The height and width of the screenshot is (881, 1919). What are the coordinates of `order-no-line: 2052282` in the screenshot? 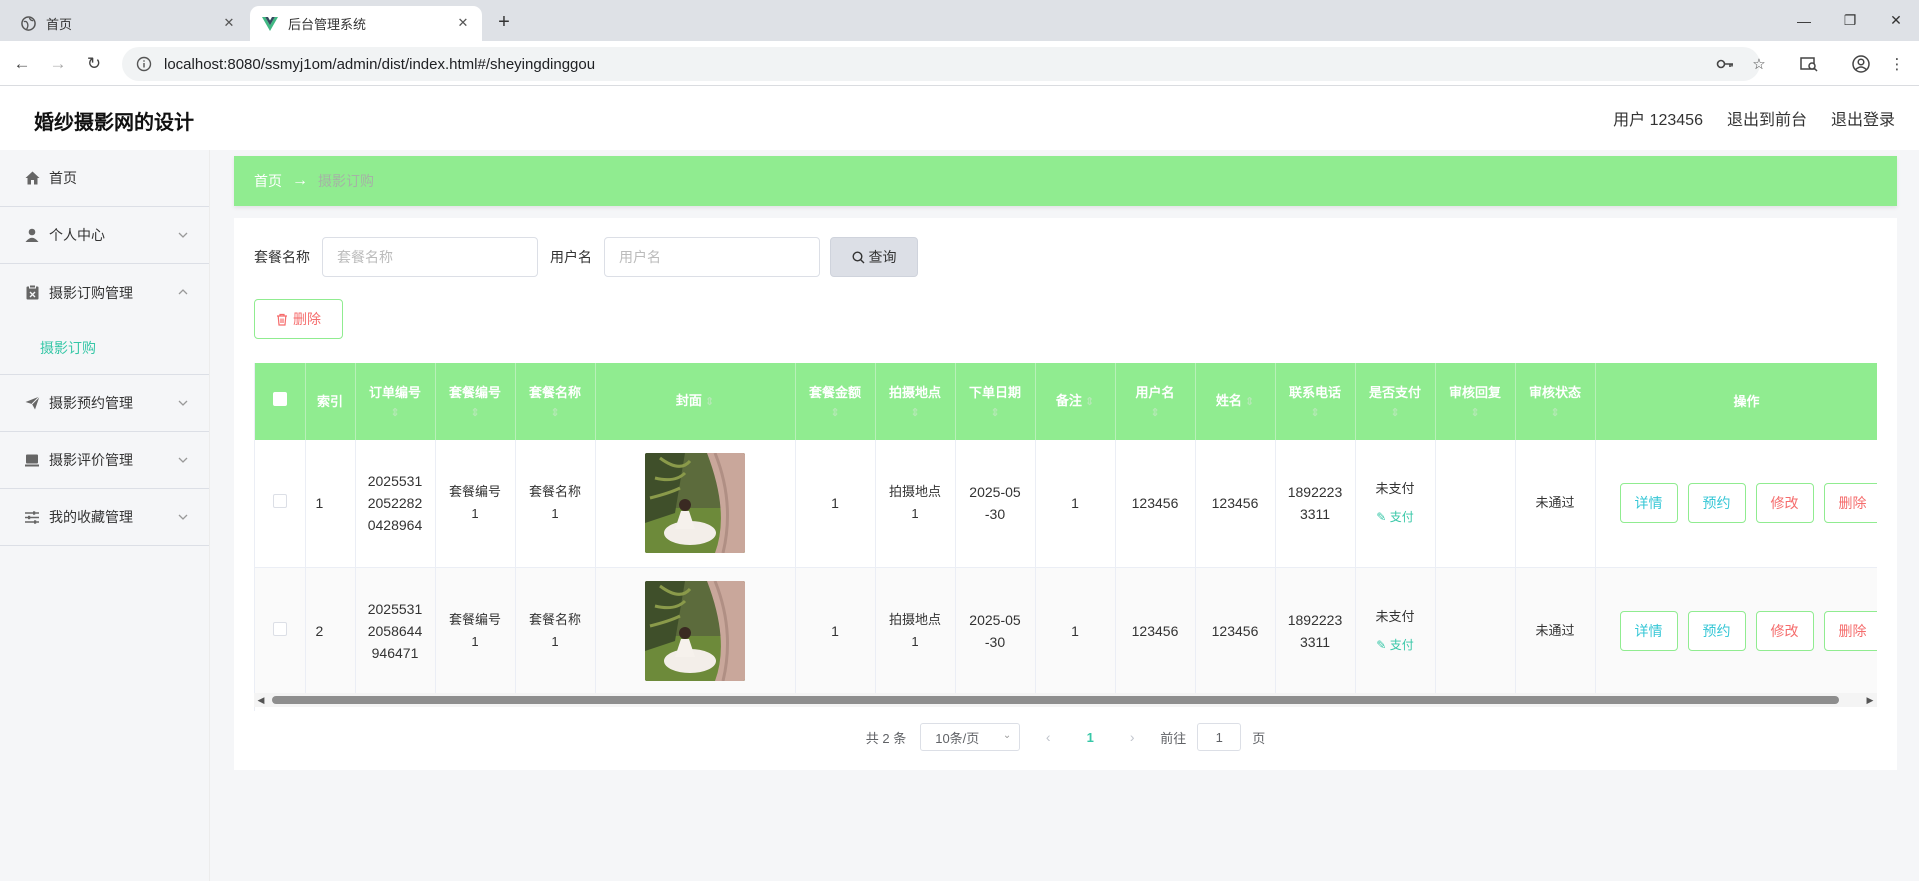 It's located at (395, 503).